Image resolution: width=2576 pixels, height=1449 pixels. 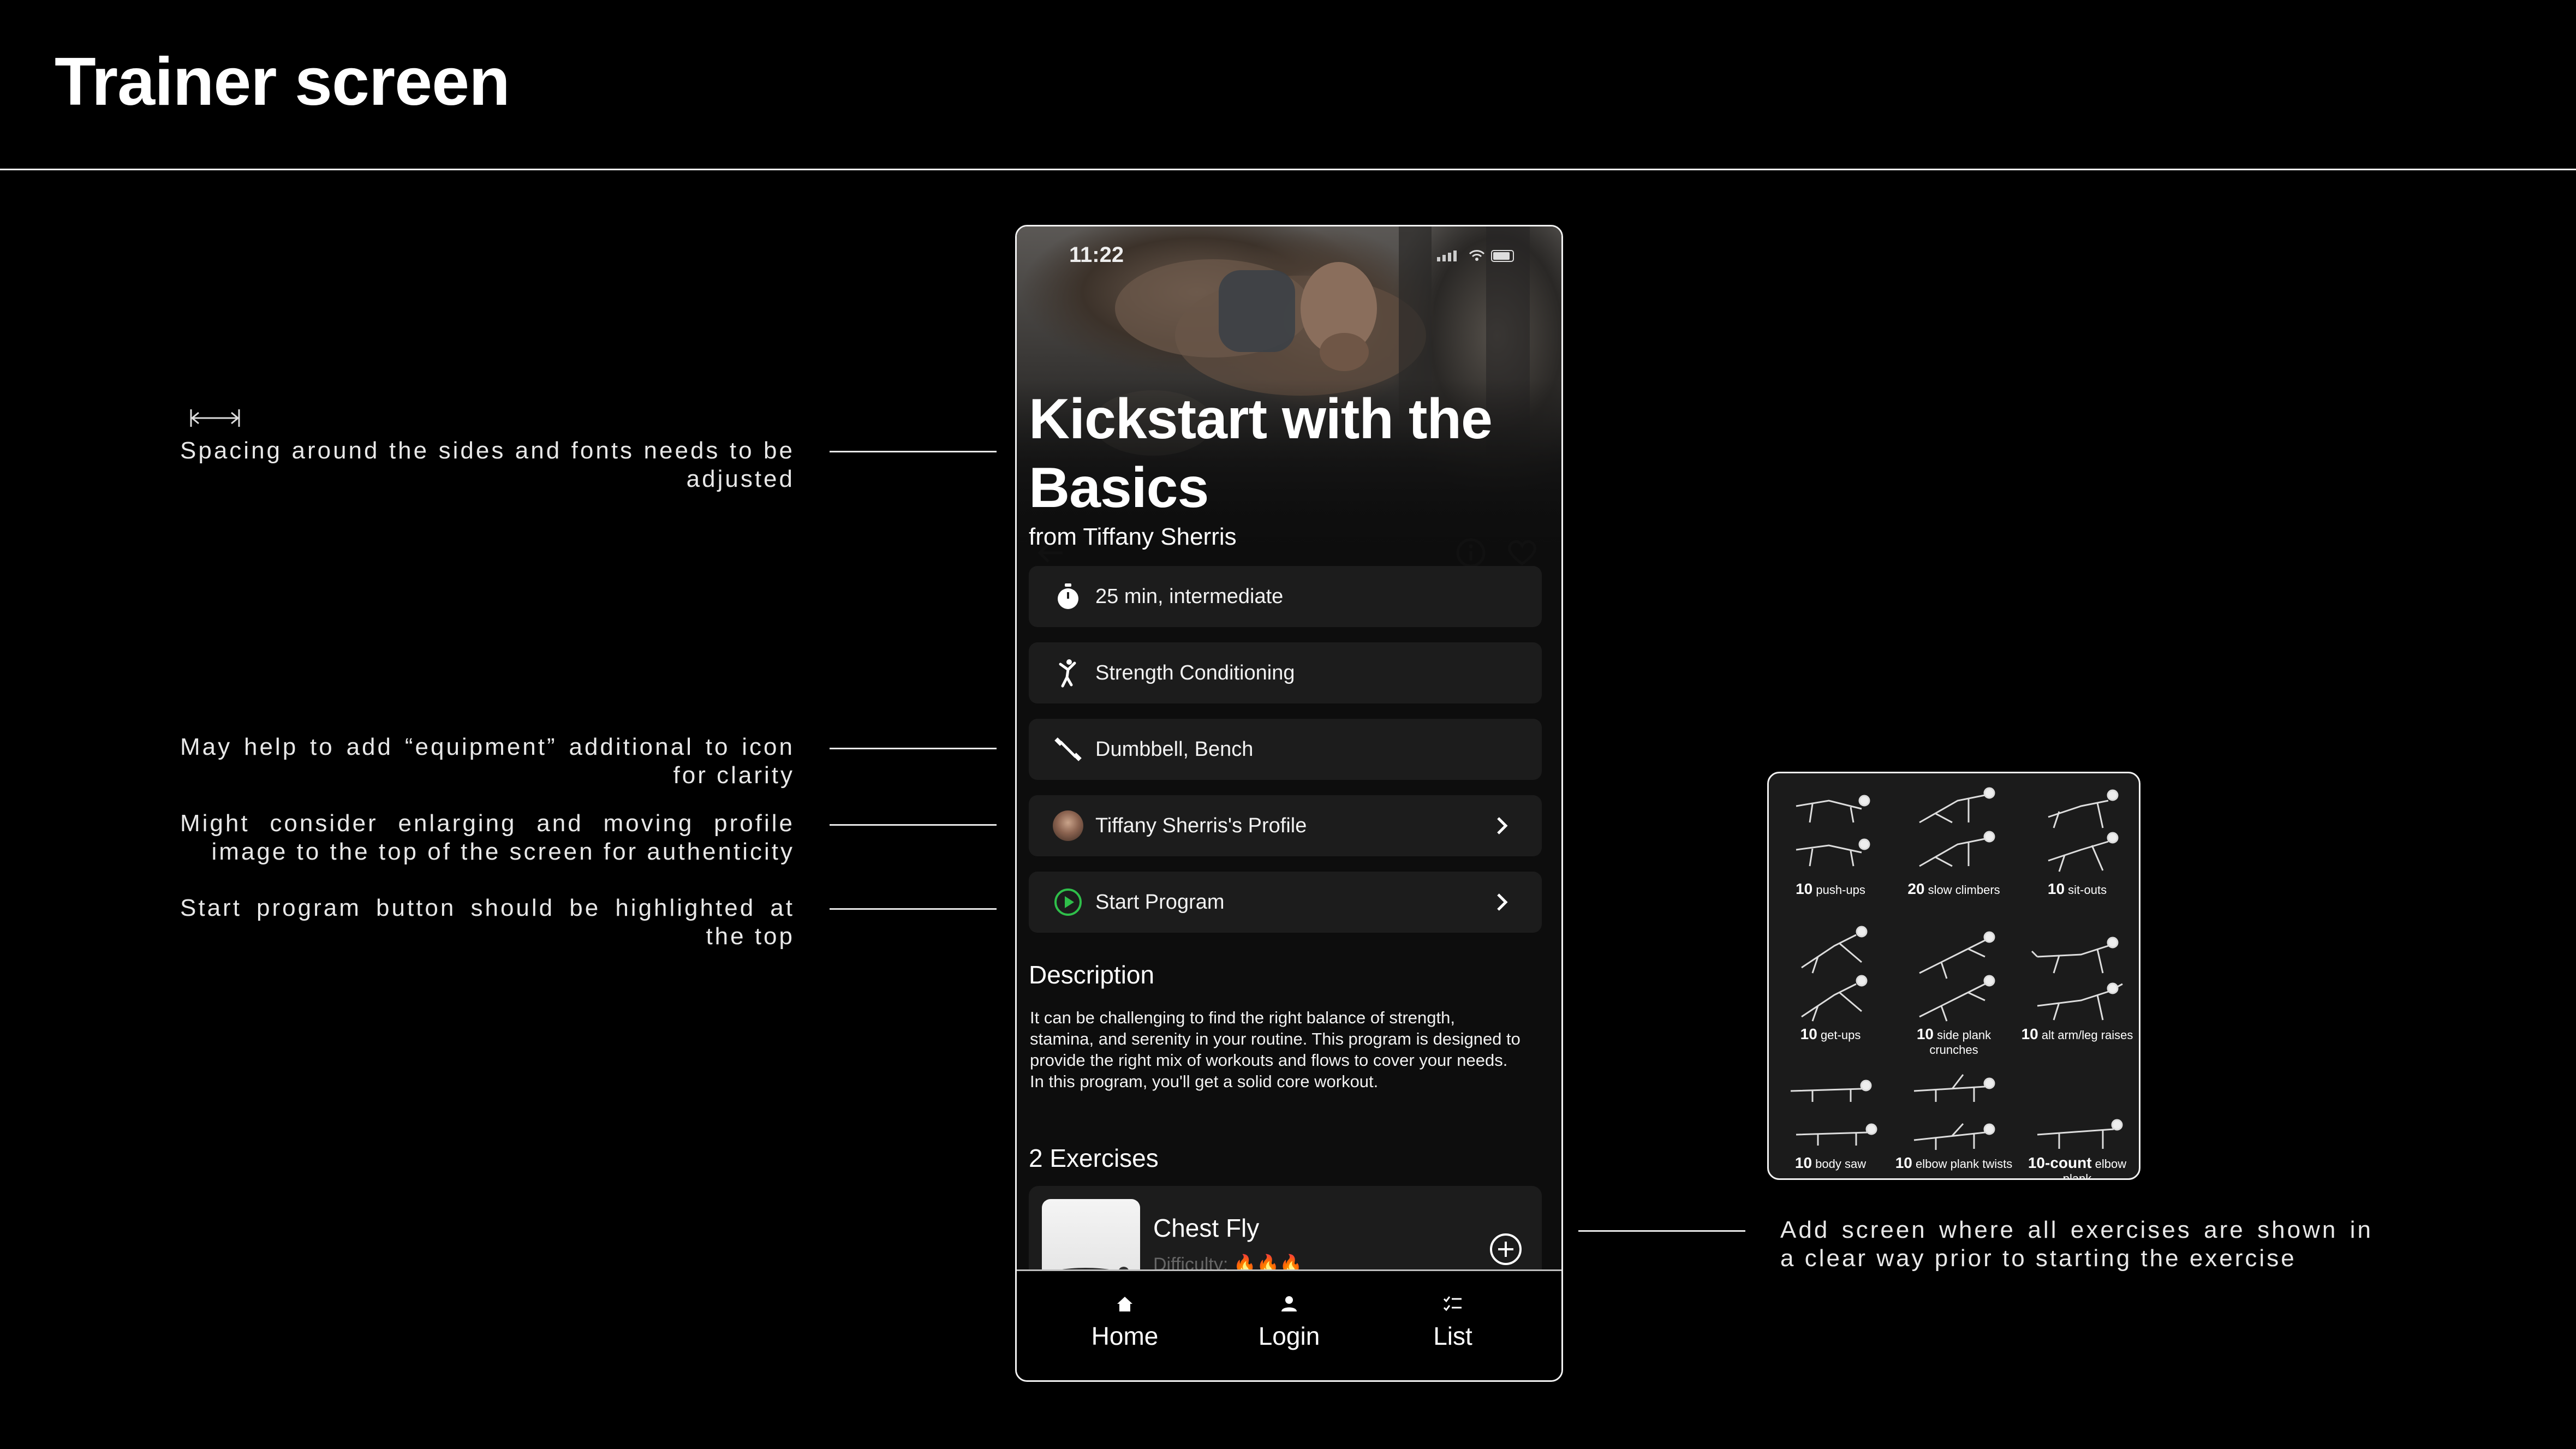 I want to click on status-time: 11:22, so click(x=1096, y=255).